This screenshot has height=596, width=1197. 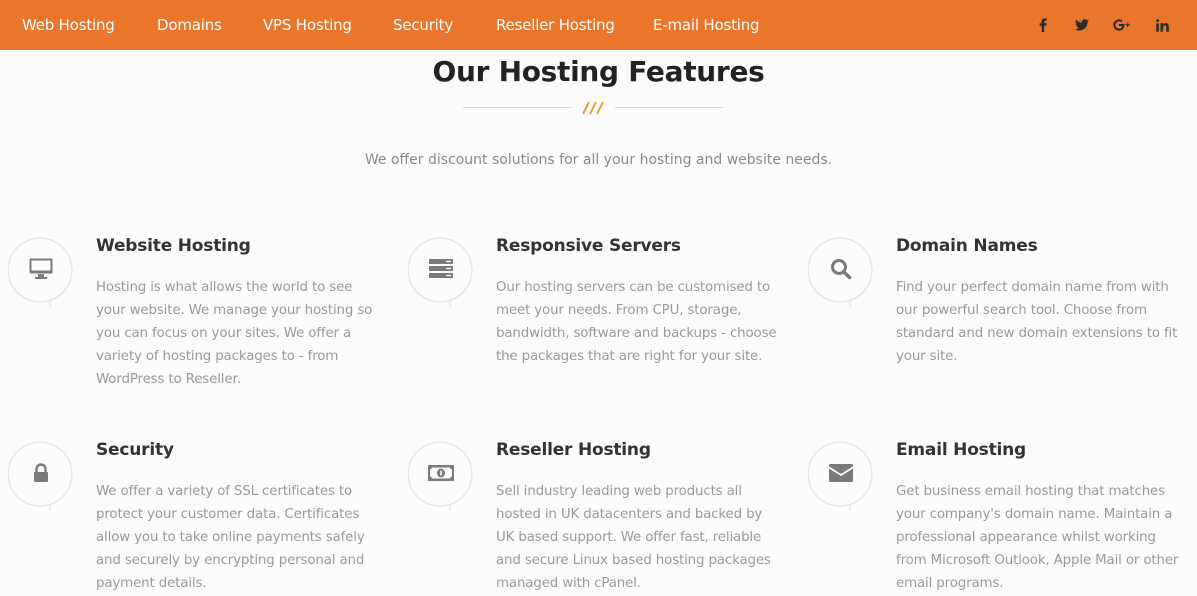 I want to click on google-plus-icon, so click(x=1123, y=25).